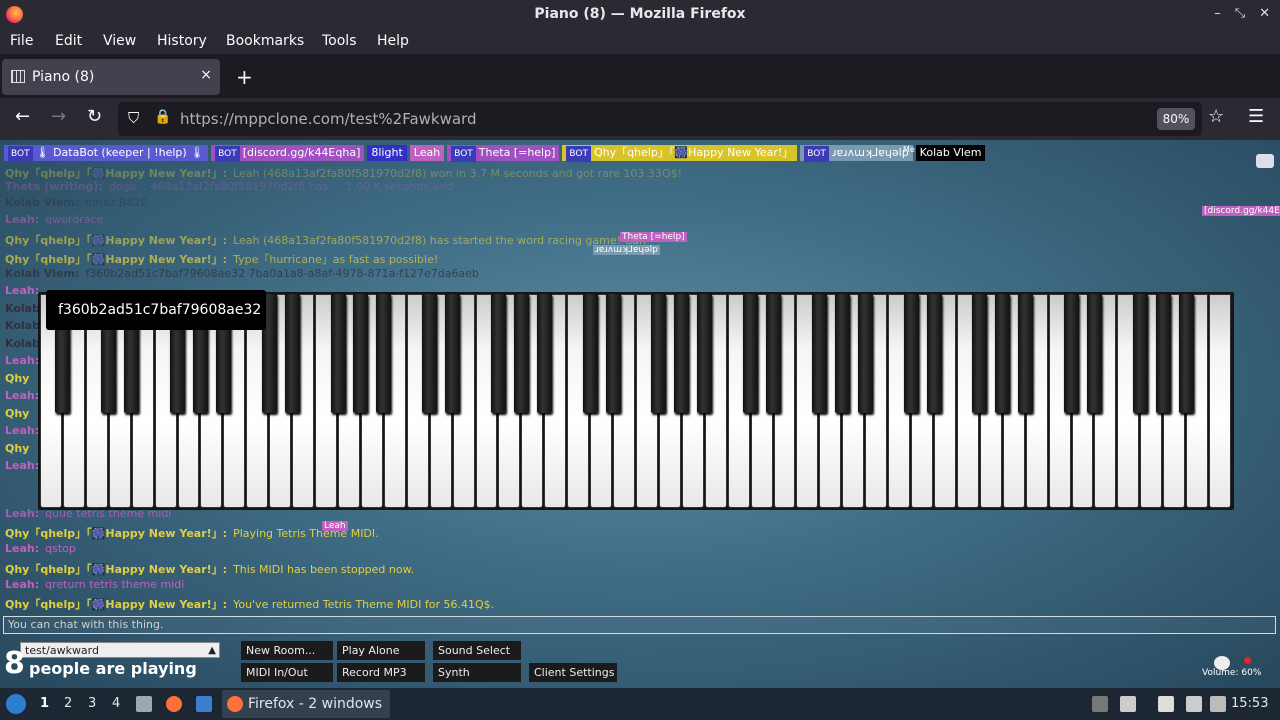 The width and height of the screenshot is (1280, 720). I want to click on reload-button: ↻, so click(94, 116).